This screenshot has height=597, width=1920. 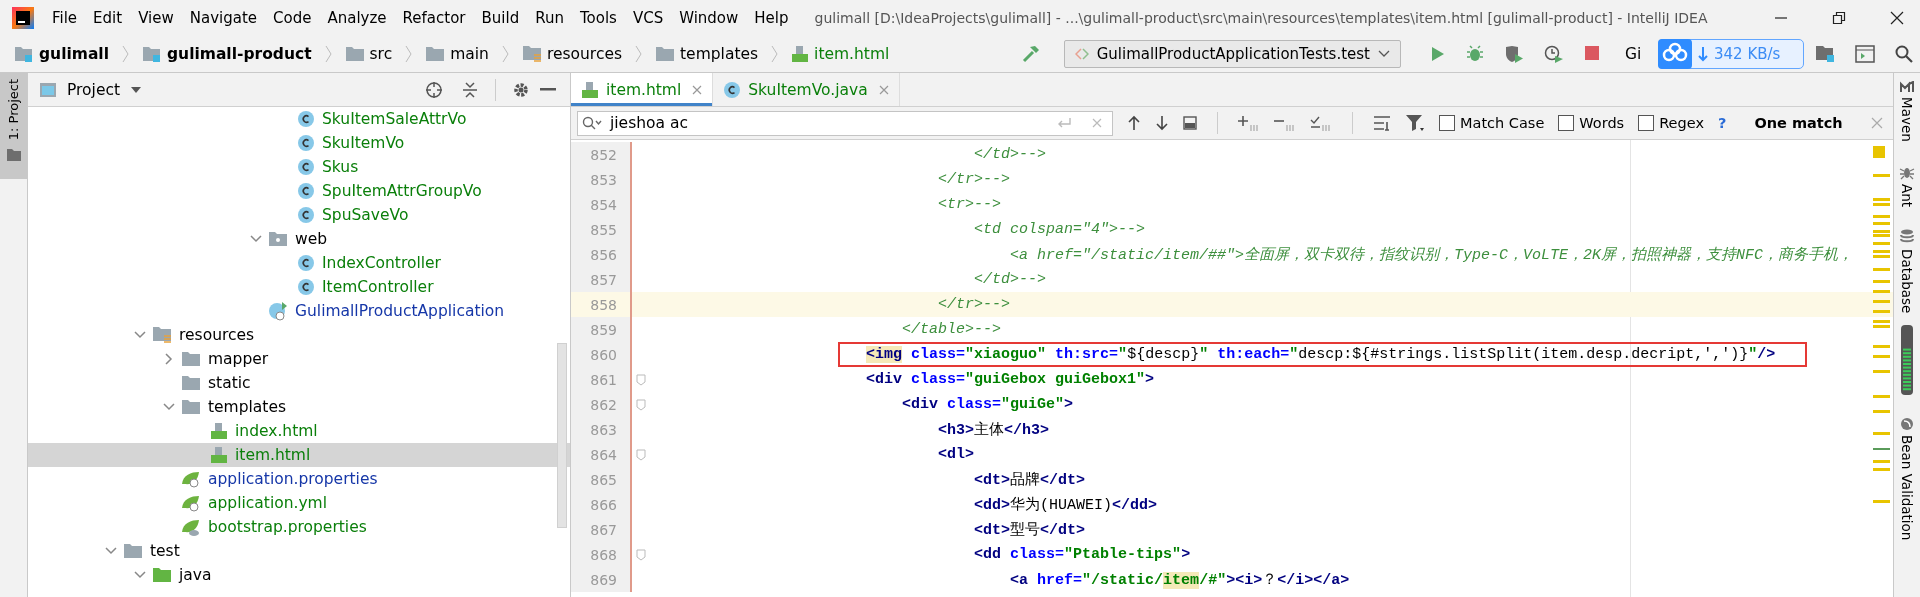 I want to click on tree-item: index.html, so click(x=299, y=431).